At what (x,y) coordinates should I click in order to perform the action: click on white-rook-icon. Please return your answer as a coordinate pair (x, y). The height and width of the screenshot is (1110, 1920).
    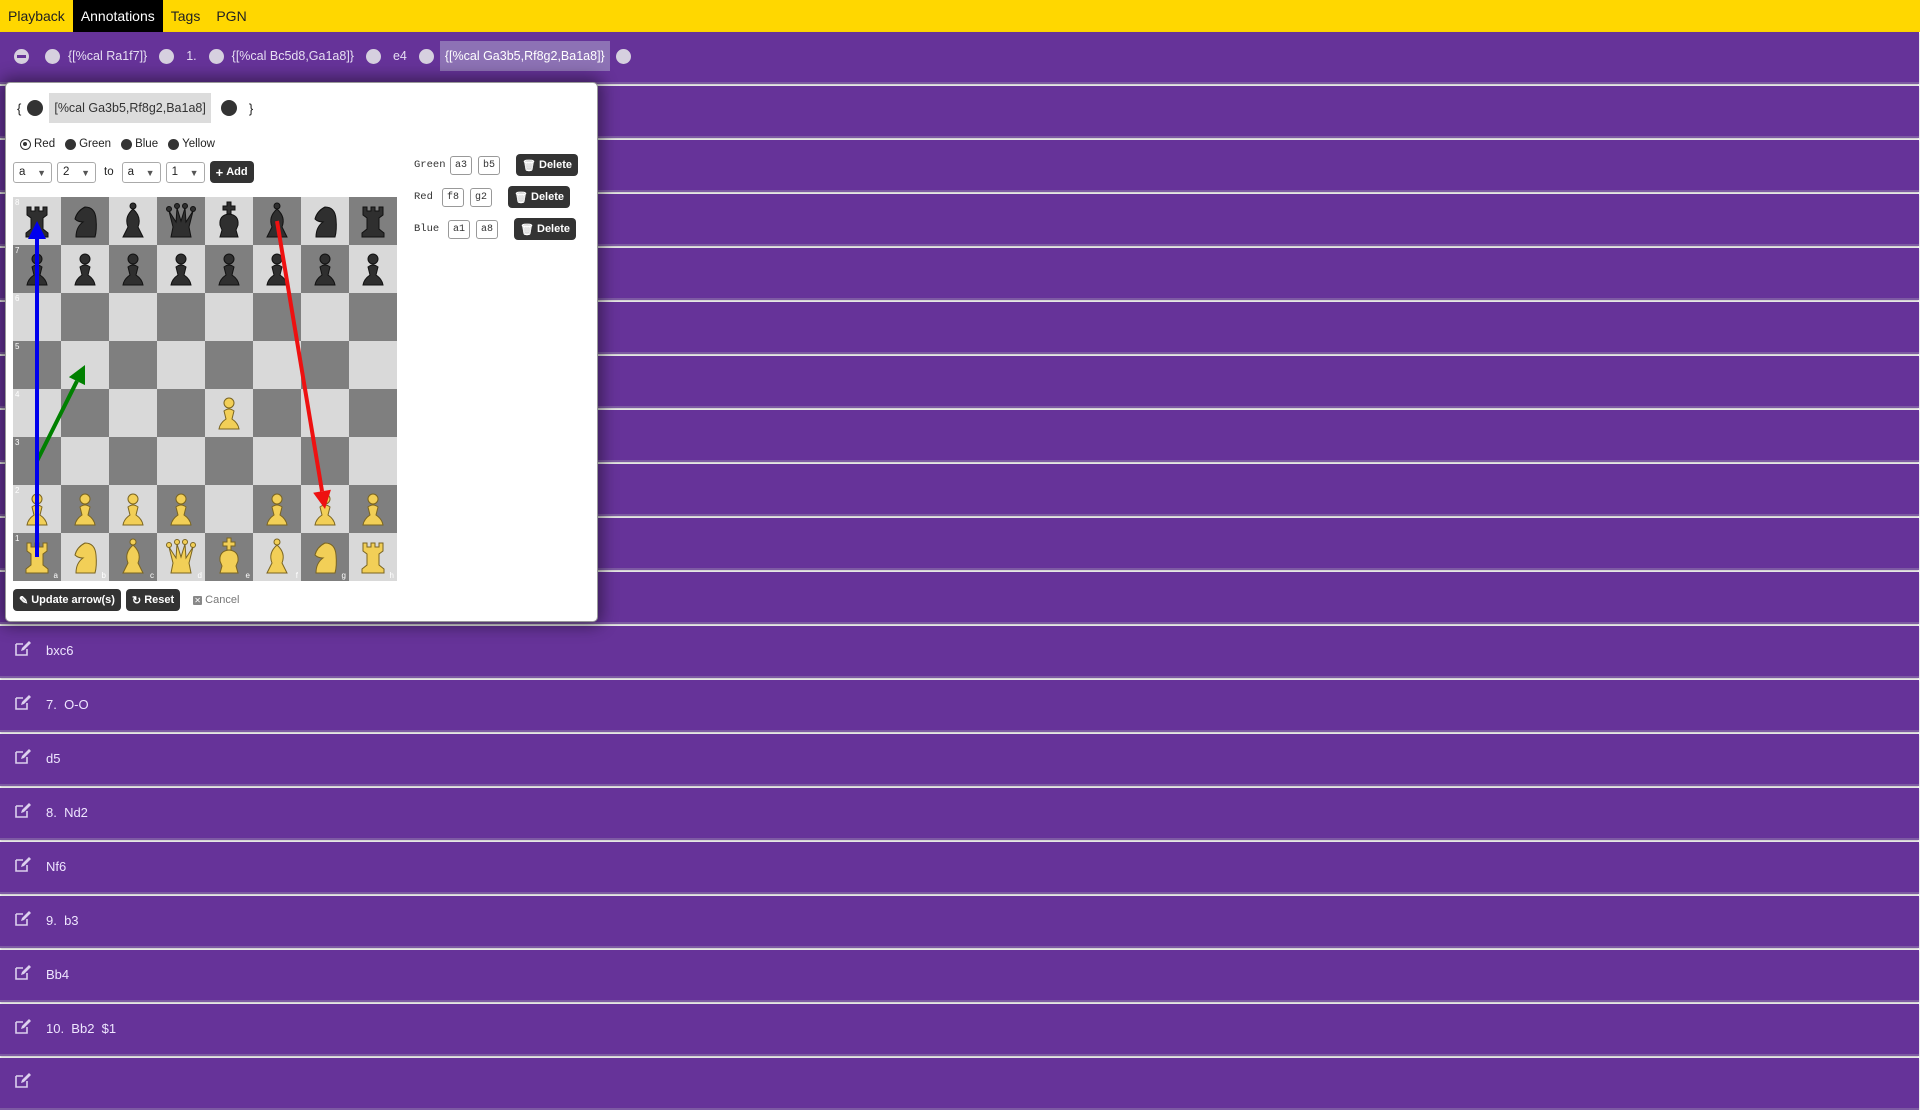
    Looking at the image, I should click on (37, 557).